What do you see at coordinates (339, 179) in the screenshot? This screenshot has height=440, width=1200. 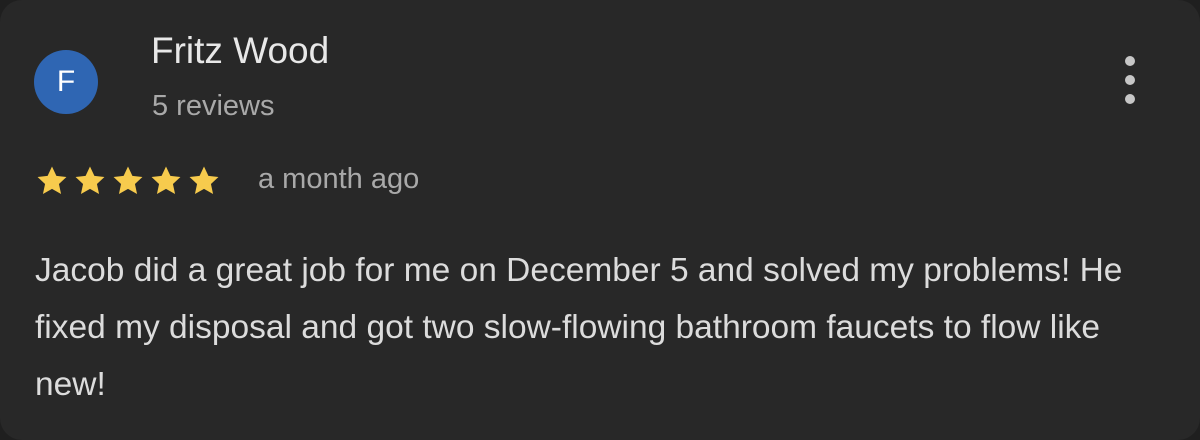 I see `review-date: a month ago` at bounding box center [339, 179].